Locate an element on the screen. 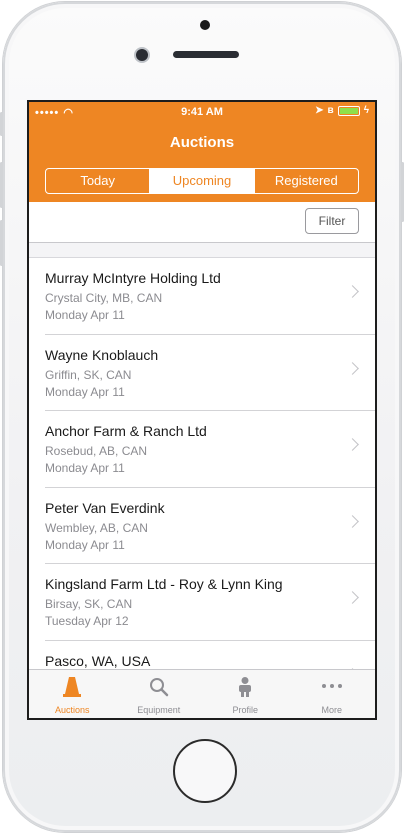 This screenshot has height=836, width=404. proximity-sensor is located at coordinates (205, 25).